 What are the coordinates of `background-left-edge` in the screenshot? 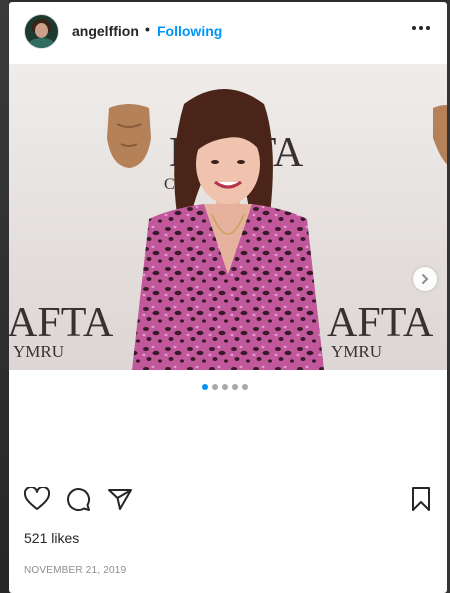 It's located at (4, 296).